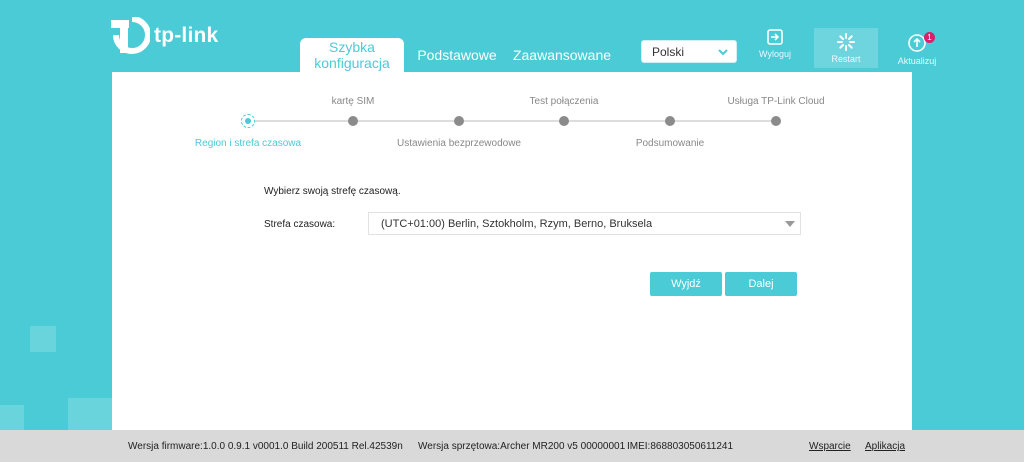 The width and height of the screenshot is (1024, 462). Describe the element at coordinates (929, 37) in the screenshot. I see `update-badge: 1` at that location.